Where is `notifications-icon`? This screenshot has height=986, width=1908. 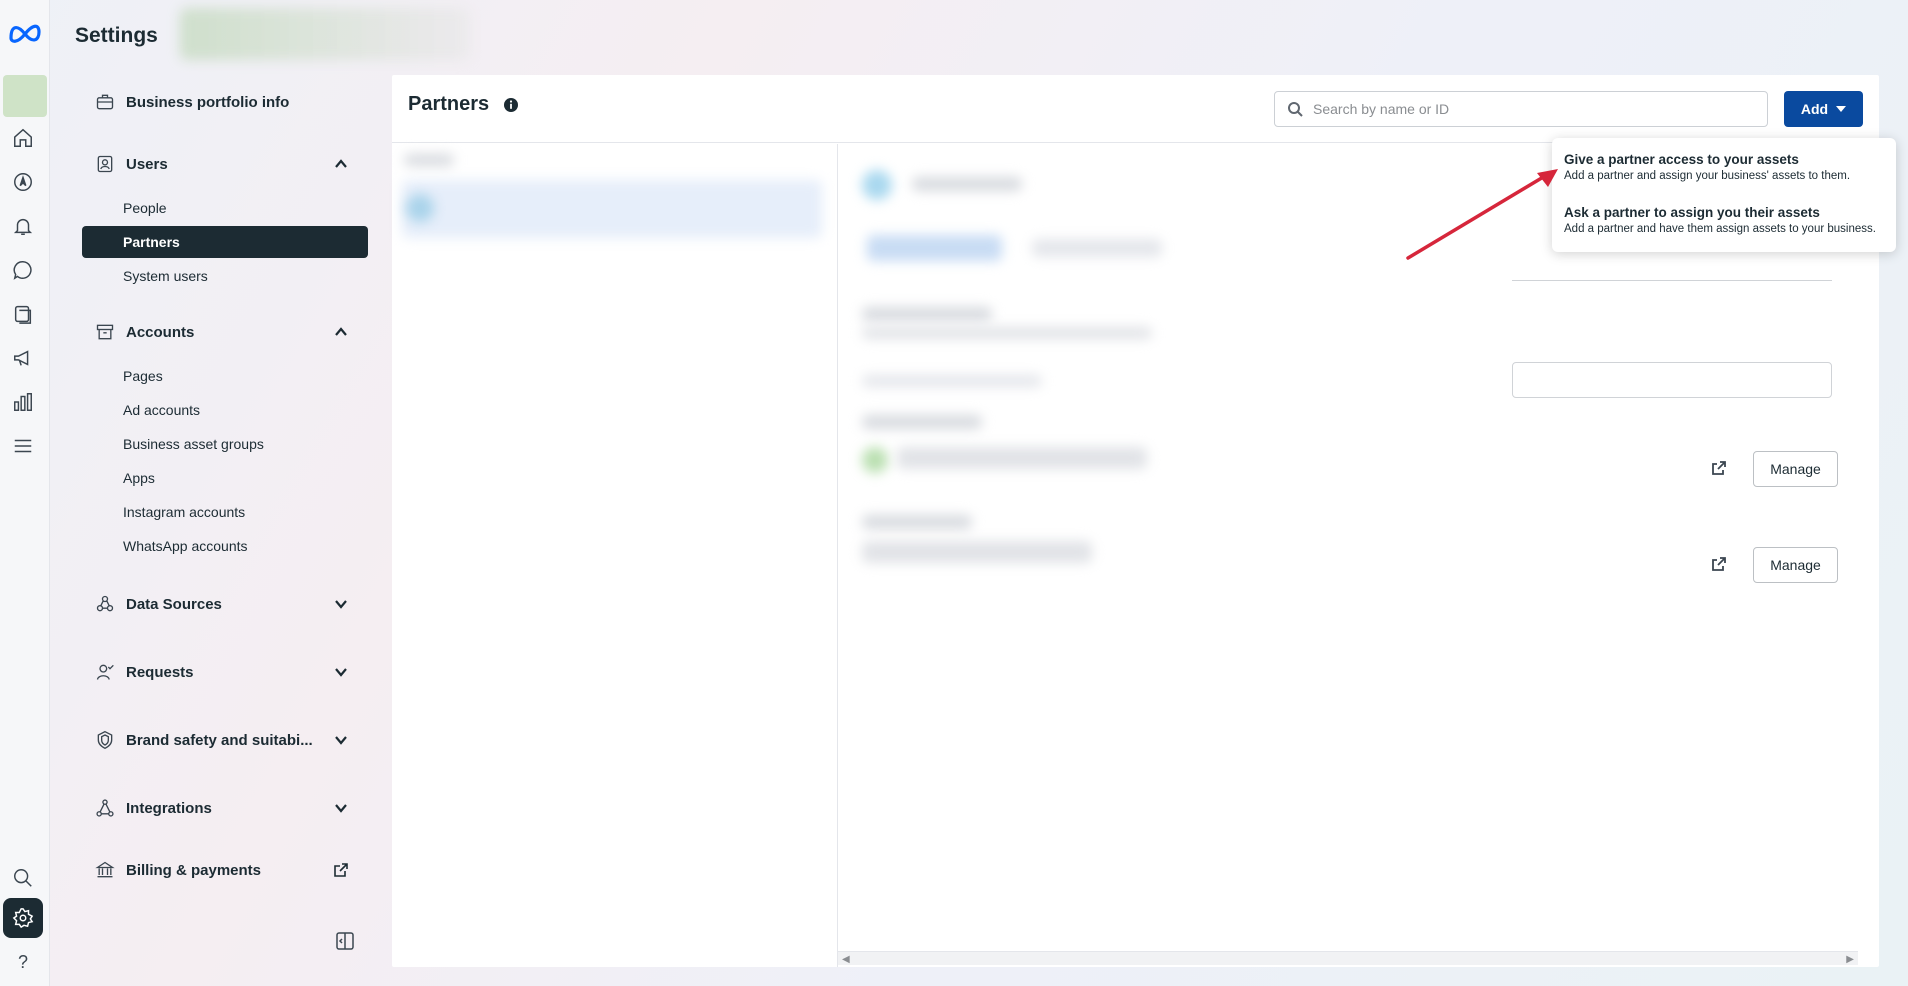
notifications-icon is located at coordinates (23, 226).